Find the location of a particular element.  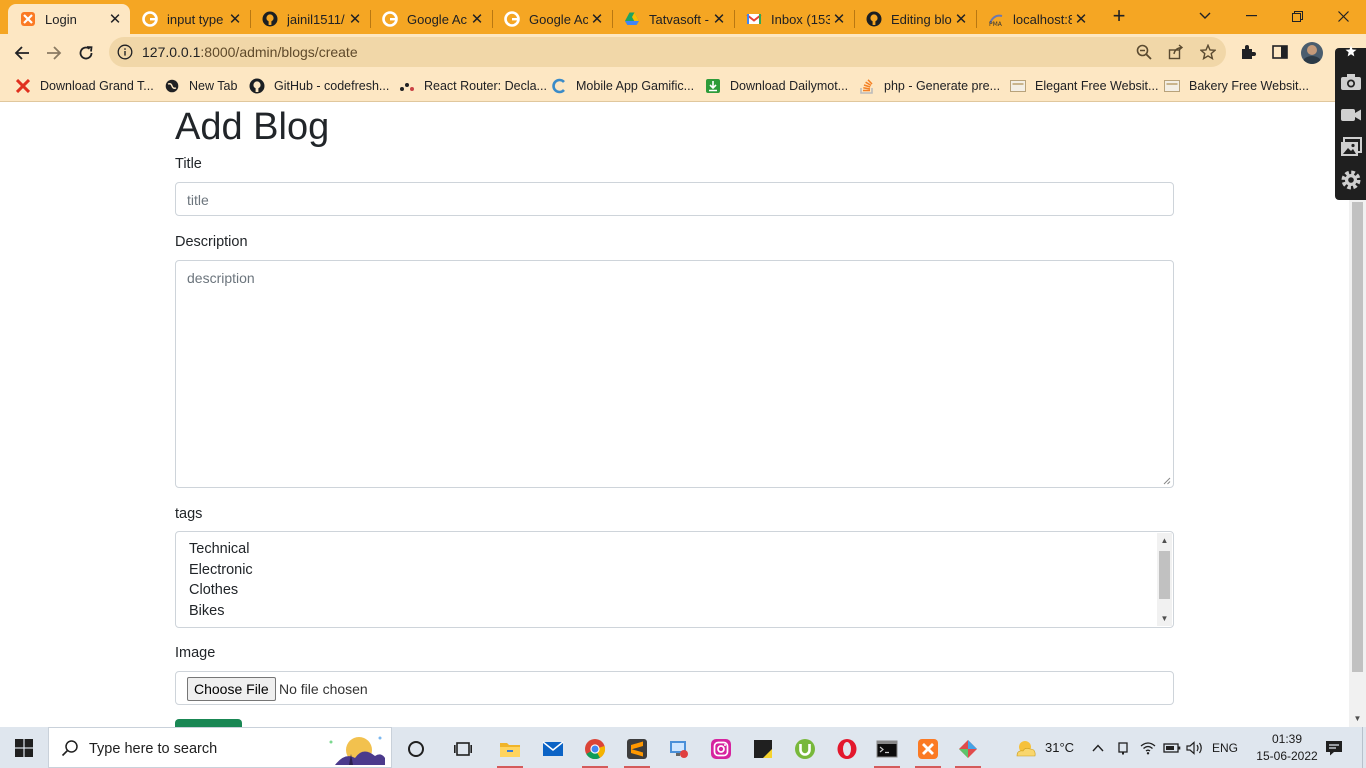

show-hidden-icons-button is located at coordinates (1098, 747).